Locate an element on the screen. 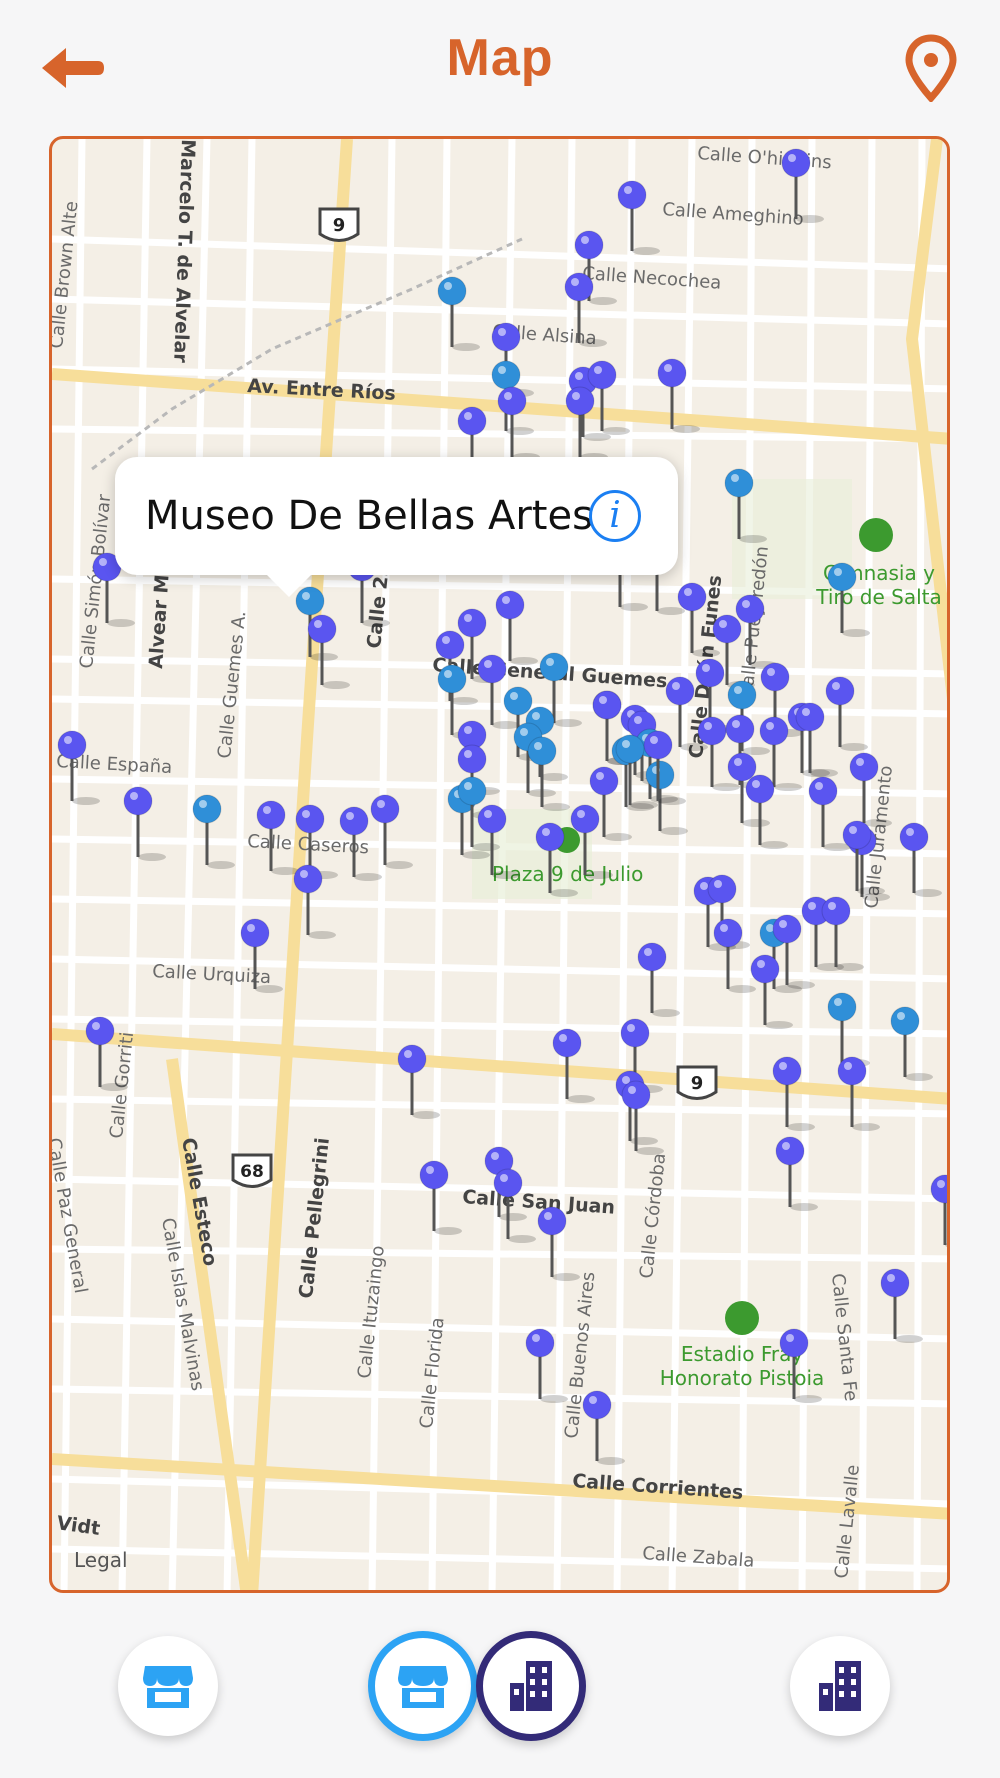 The height and width of the screenshot is (1778, 1000). building-filter-button is located at coordinates (840, 1686).